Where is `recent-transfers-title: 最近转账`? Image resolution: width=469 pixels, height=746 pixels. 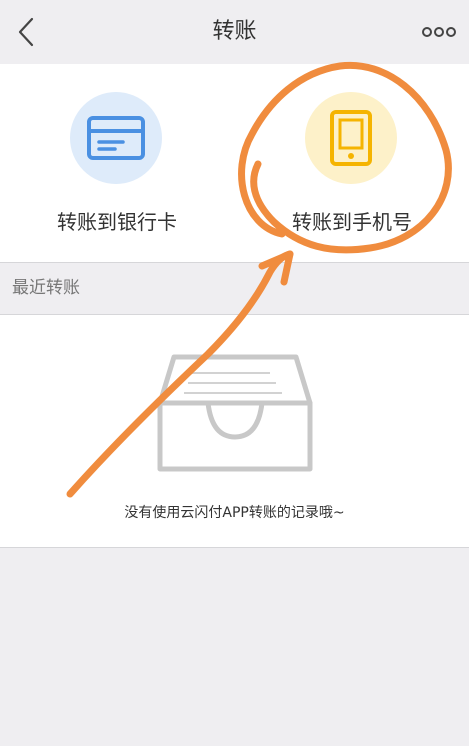
recent-transfers-title: 最近转账 is located at coordinates (46, 288).